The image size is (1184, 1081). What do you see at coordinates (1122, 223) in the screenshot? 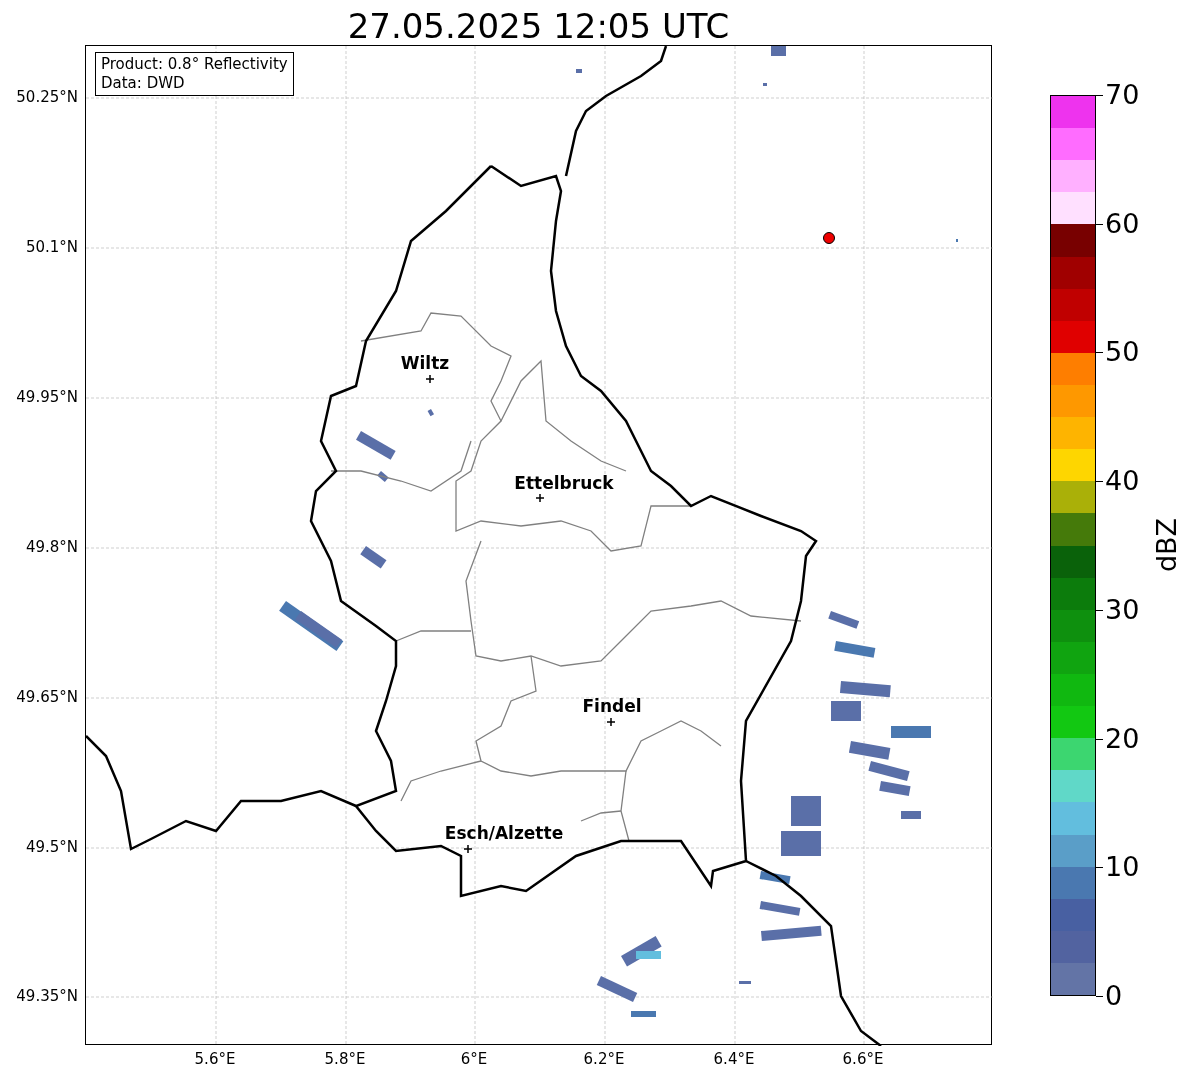
I see `scale-tick-label: 60` at bounding box center [1122, 223].